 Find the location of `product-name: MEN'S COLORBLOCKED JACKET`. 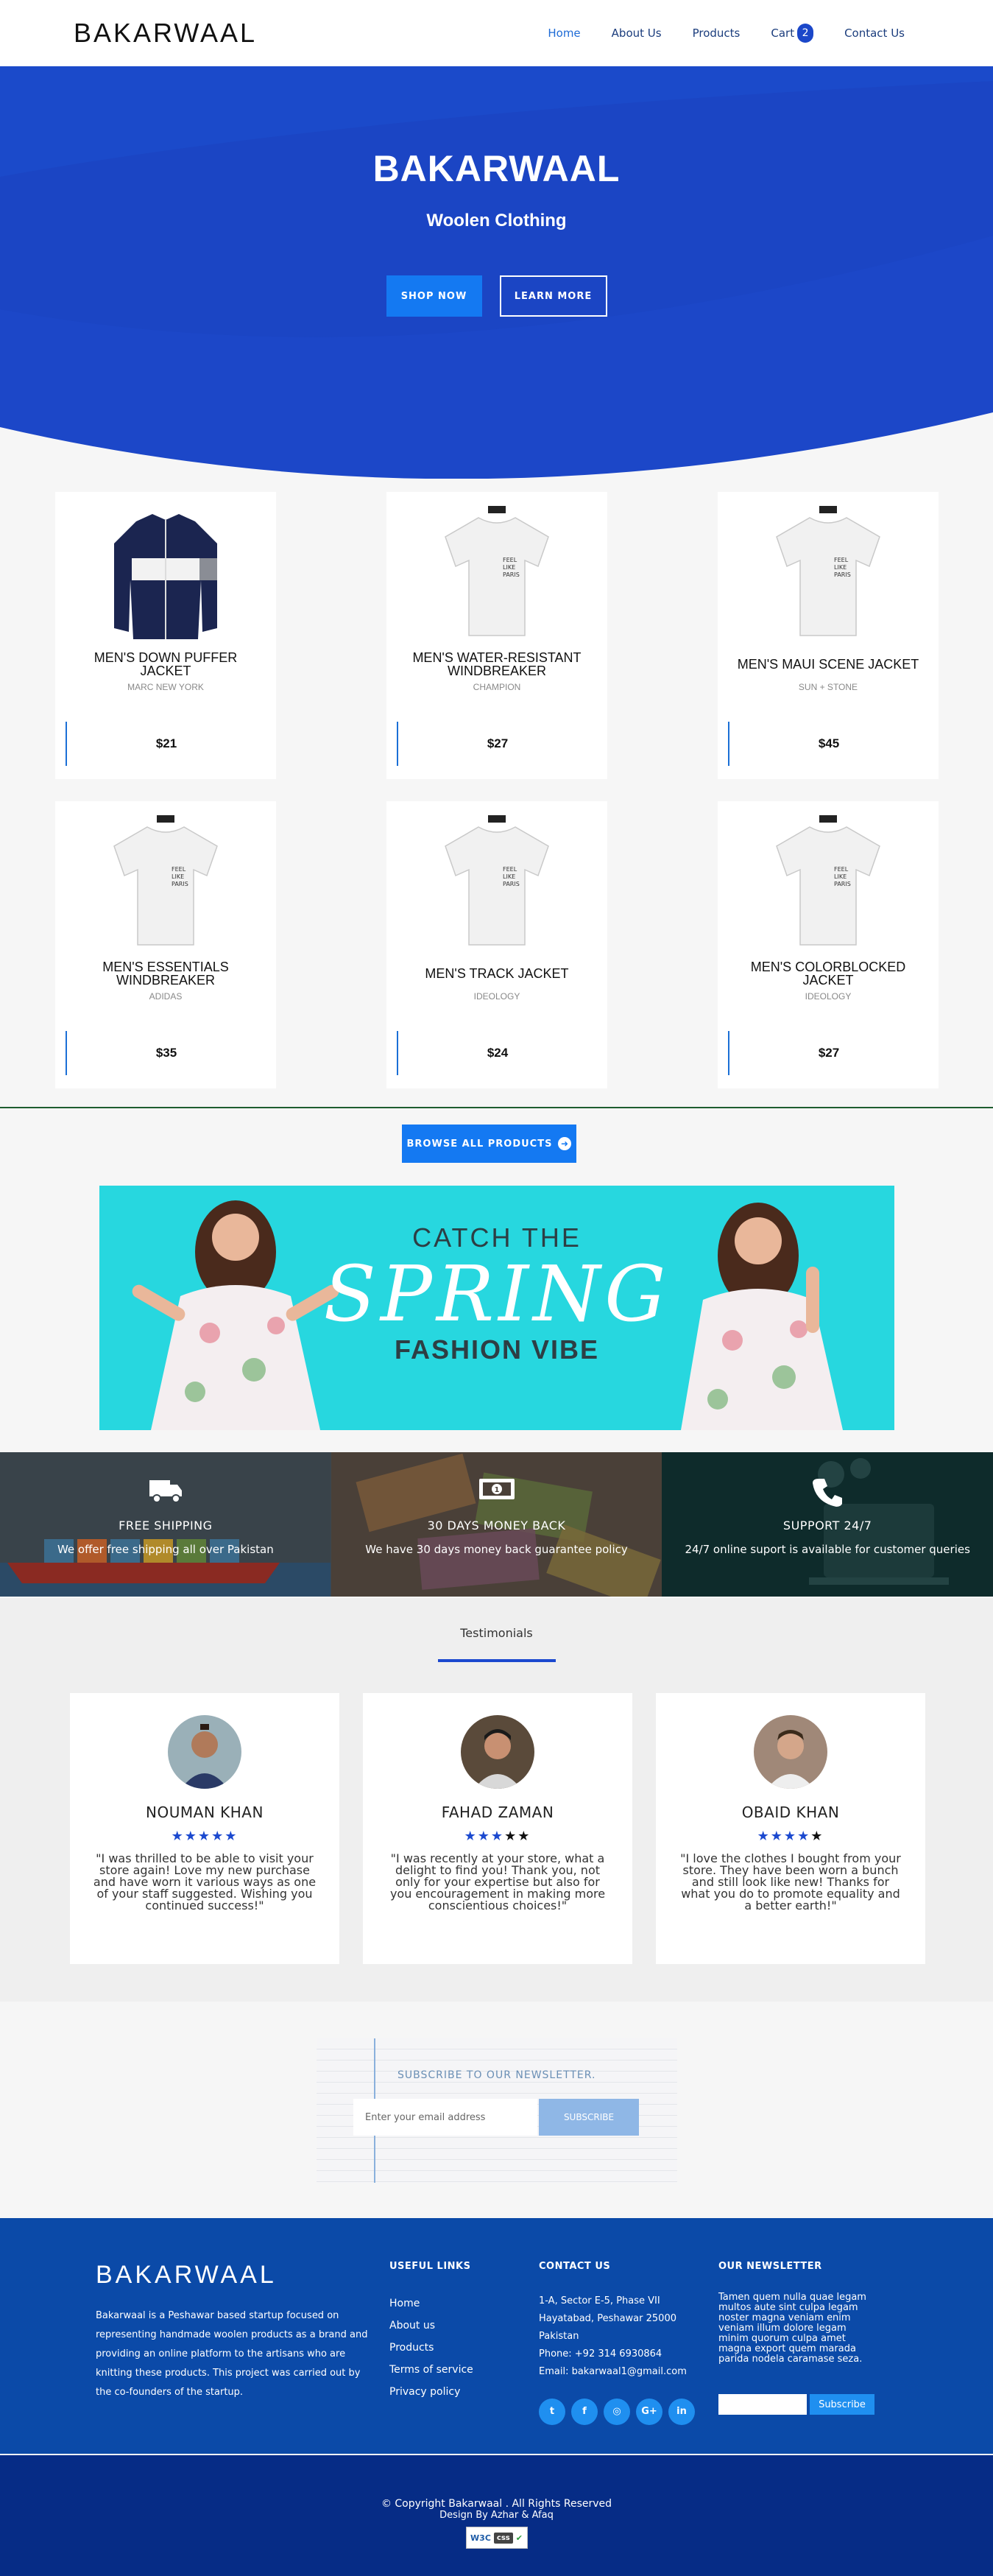

product-name: MEN'S COLORBLOCKED JACKET is located at coordinates (828, 973).